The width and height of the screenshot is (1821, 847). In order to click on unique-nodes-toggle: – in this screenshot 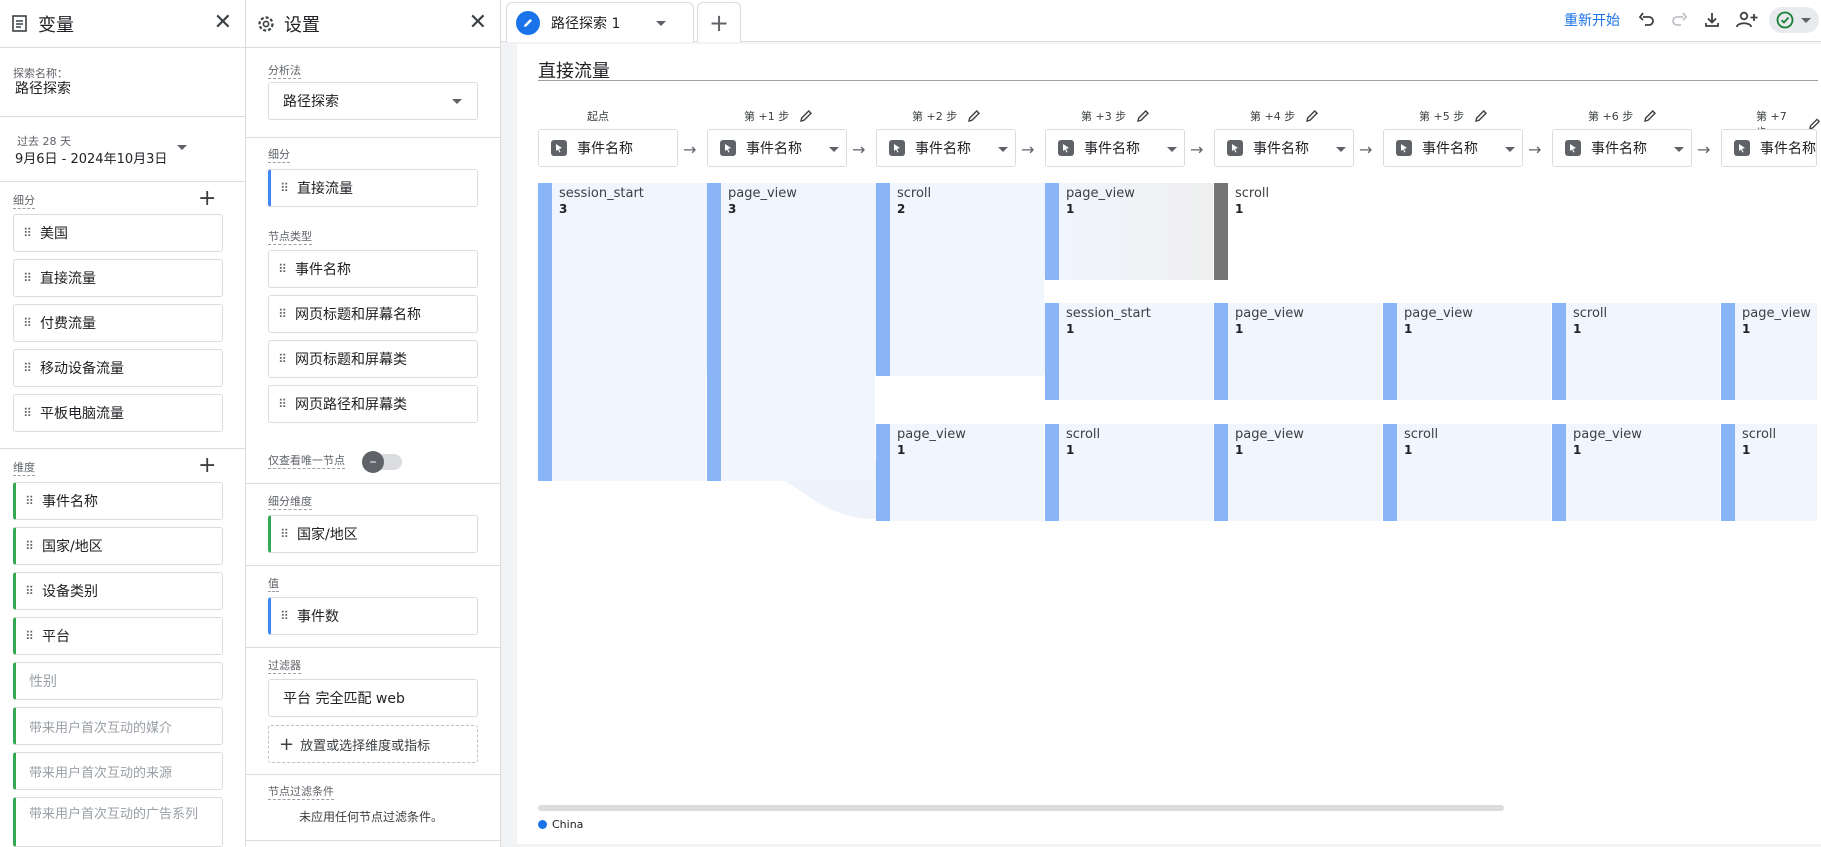, I will do `click(382, 462)`.